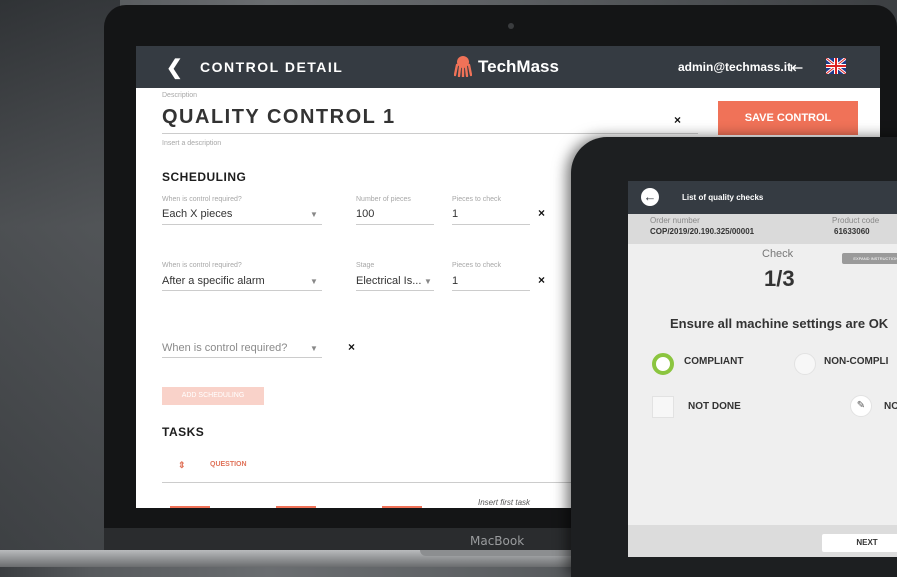  Describe the element at coordinates (182, 465) in the screenshot. I see `sort-icon: ⇕` at that location.